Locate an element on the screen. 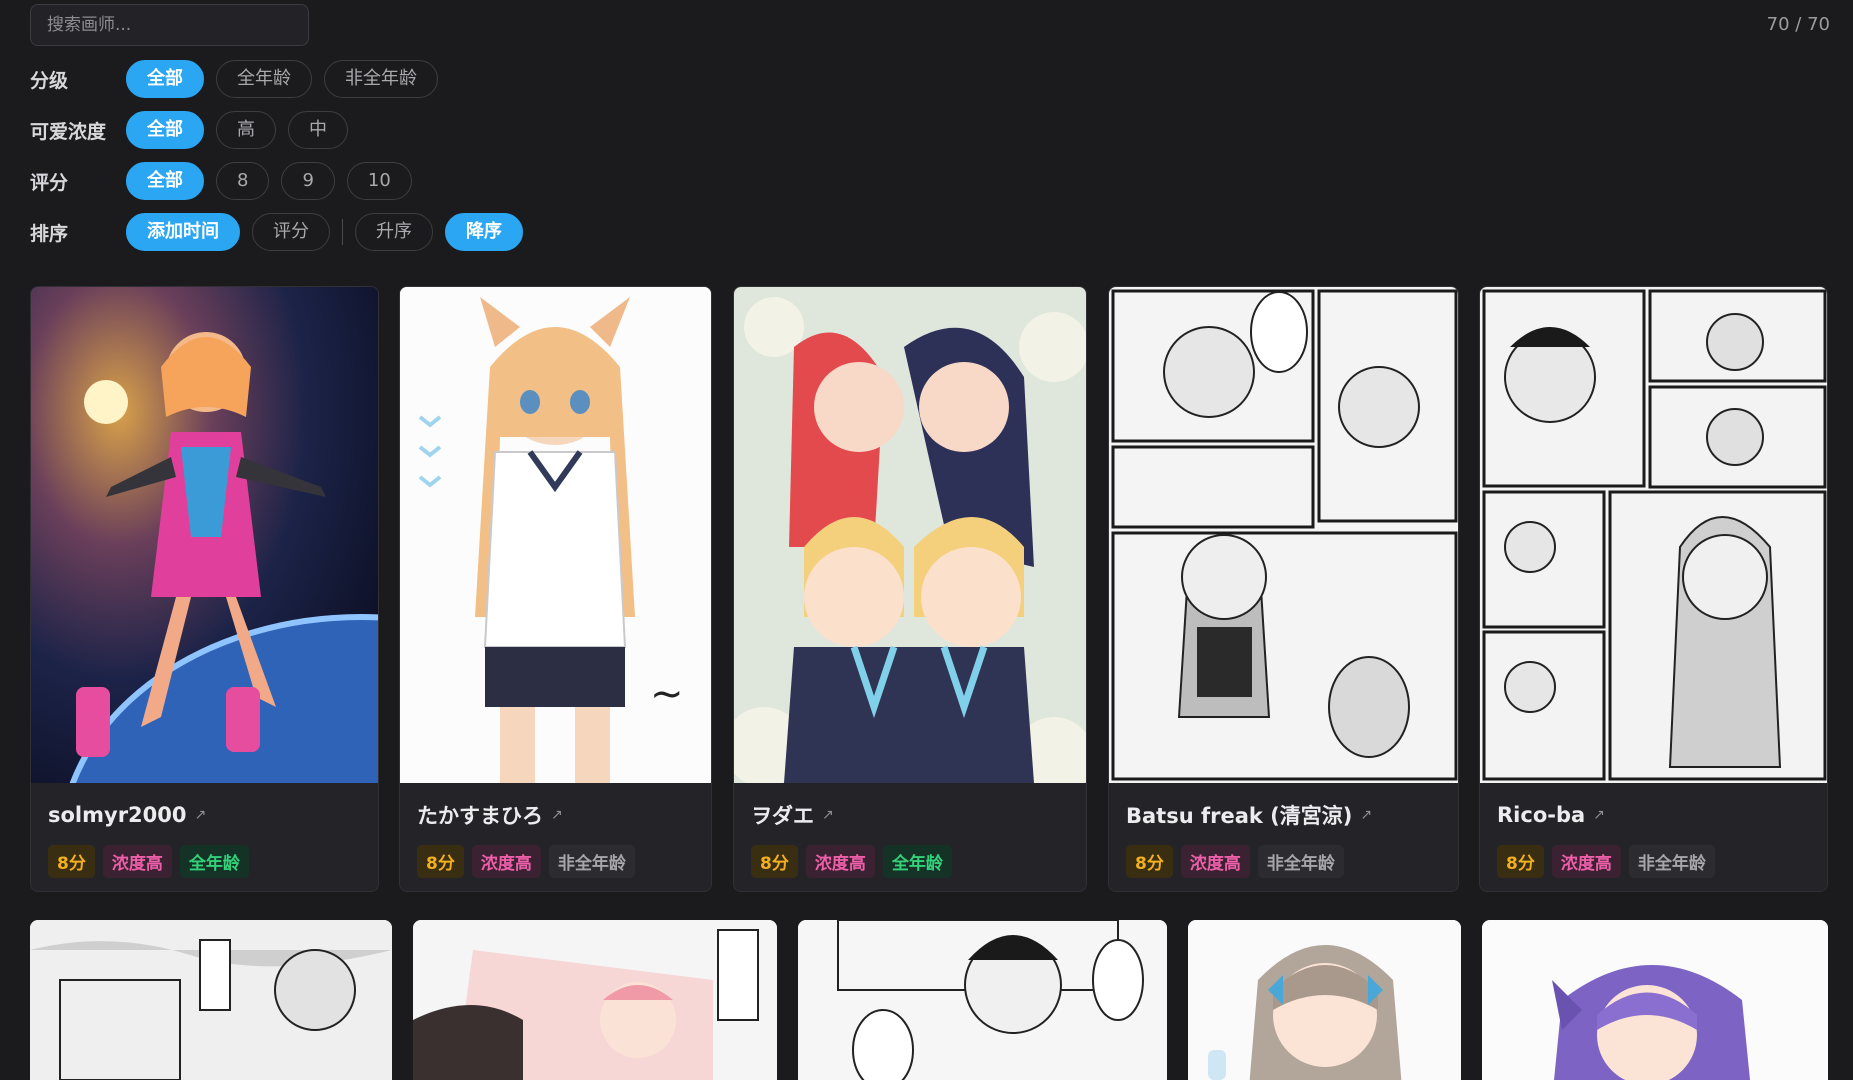 Image resolution: width=1853 pixels, height=1080 pixels. chip-rating-all: 全部 is located at coordinates (165, 79).